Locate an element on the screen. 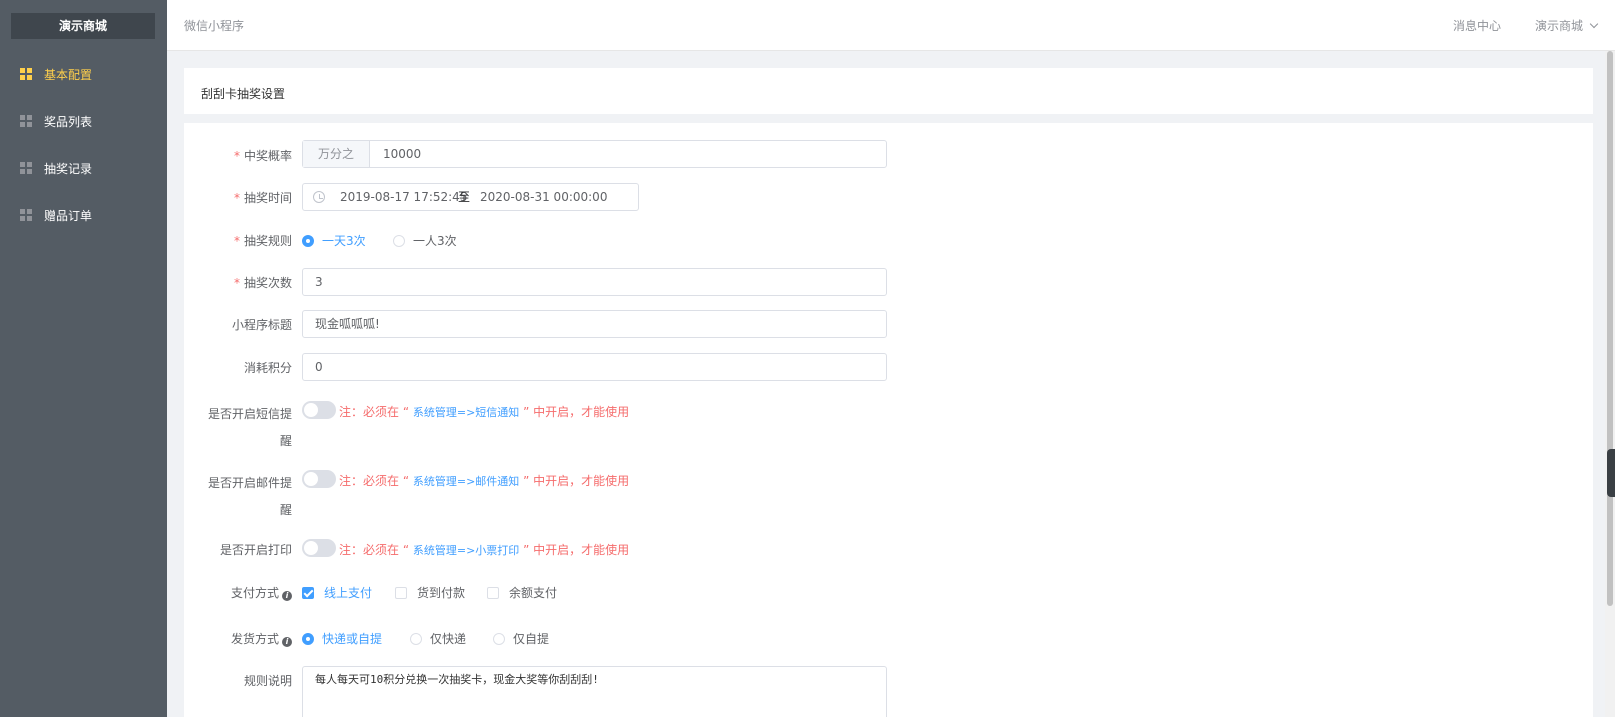 The image size is (1615, 717). sidebar-item-basic-config: 基本配置 is located at coordinates (83, 74).